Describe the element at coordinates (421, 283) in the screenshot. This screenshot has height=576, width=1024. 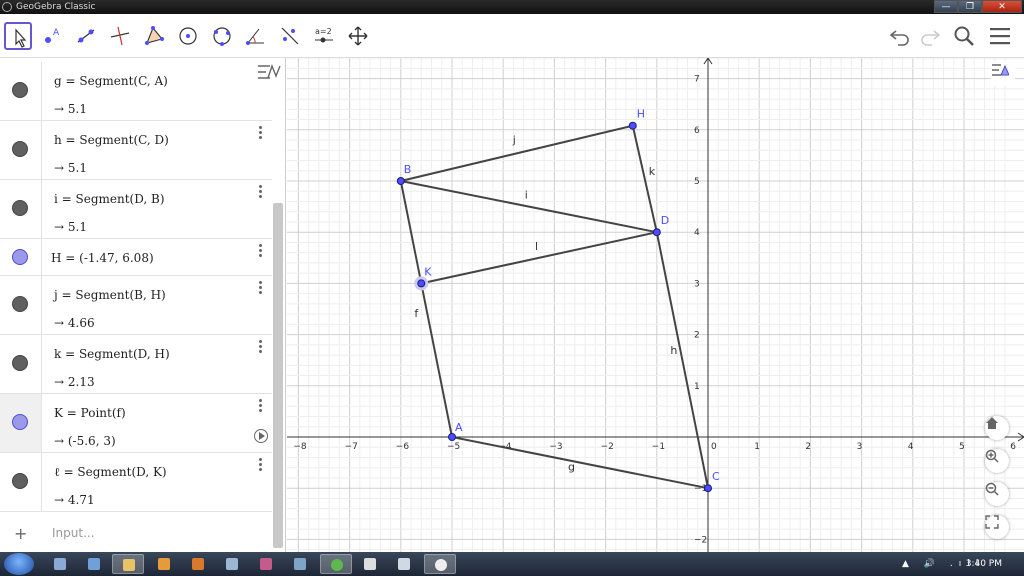
I see `point-K` at that location.